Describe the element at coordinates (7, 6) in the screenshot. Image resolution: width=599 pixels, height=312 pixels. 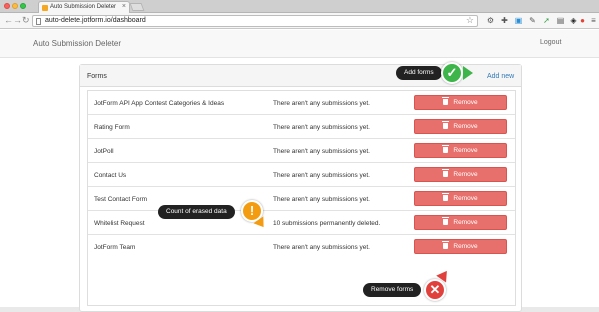
I see `close-window-button` at that location.